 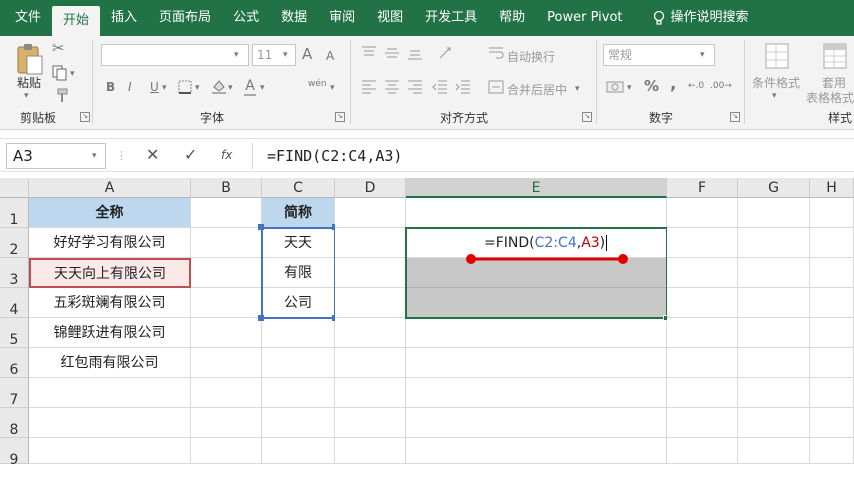 I want to click on wrap-text-label: 自动换行, so click(x=531, y=56).